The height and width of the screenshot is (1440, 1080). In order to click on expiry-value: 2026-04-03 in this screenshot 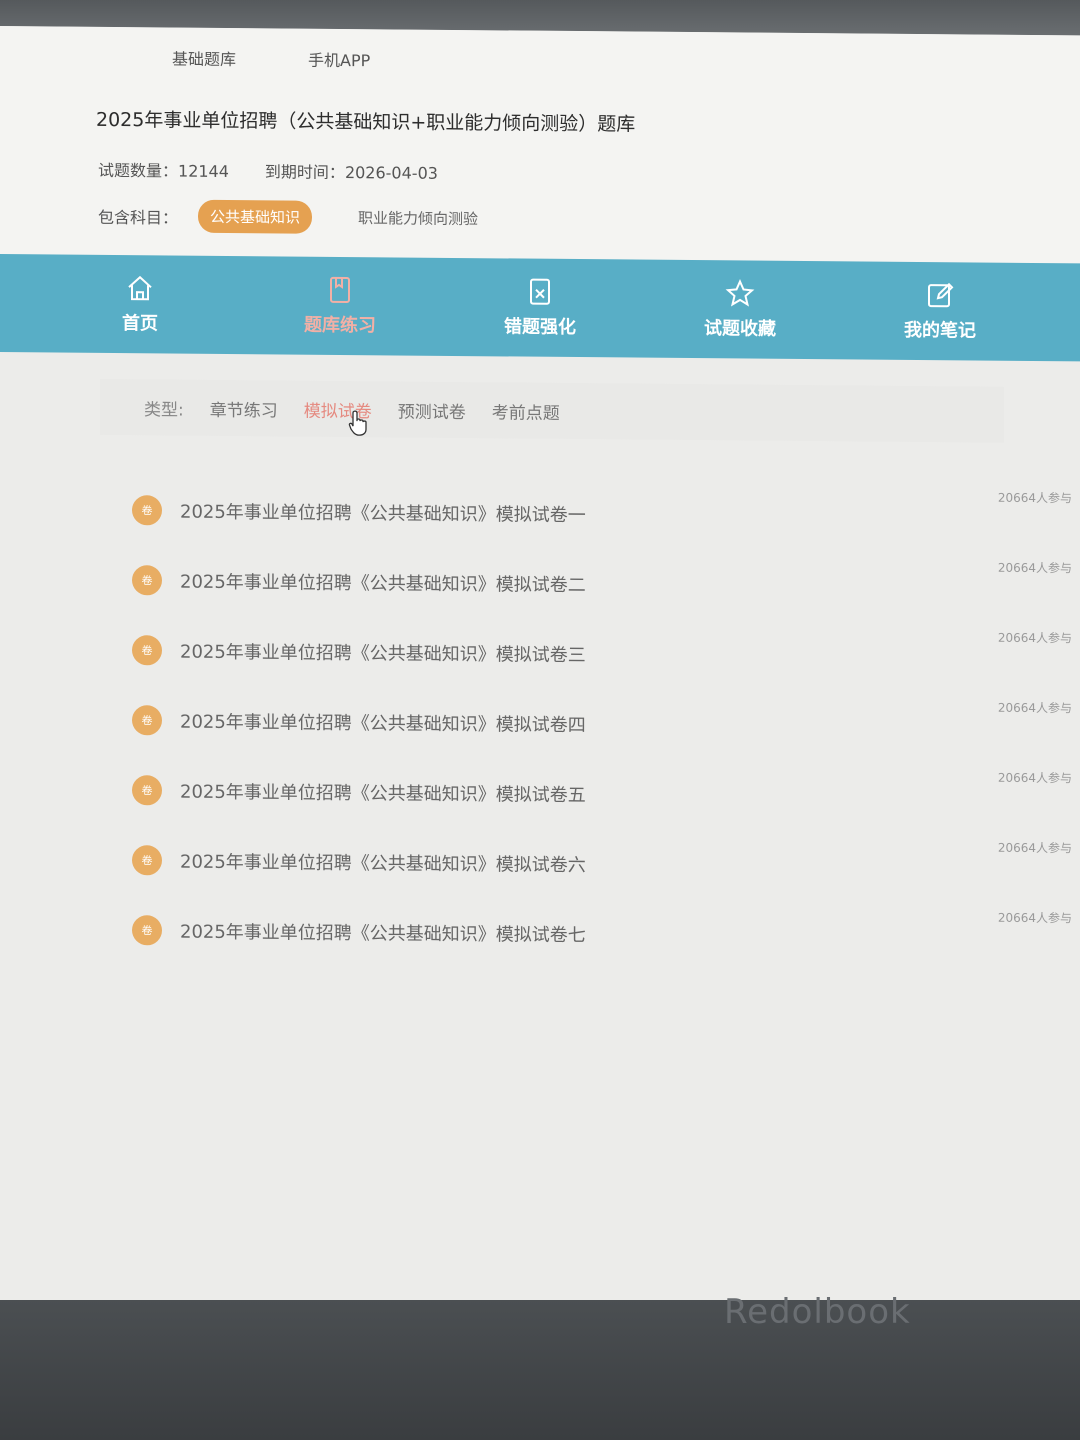, I will do `click(391, 173)`.